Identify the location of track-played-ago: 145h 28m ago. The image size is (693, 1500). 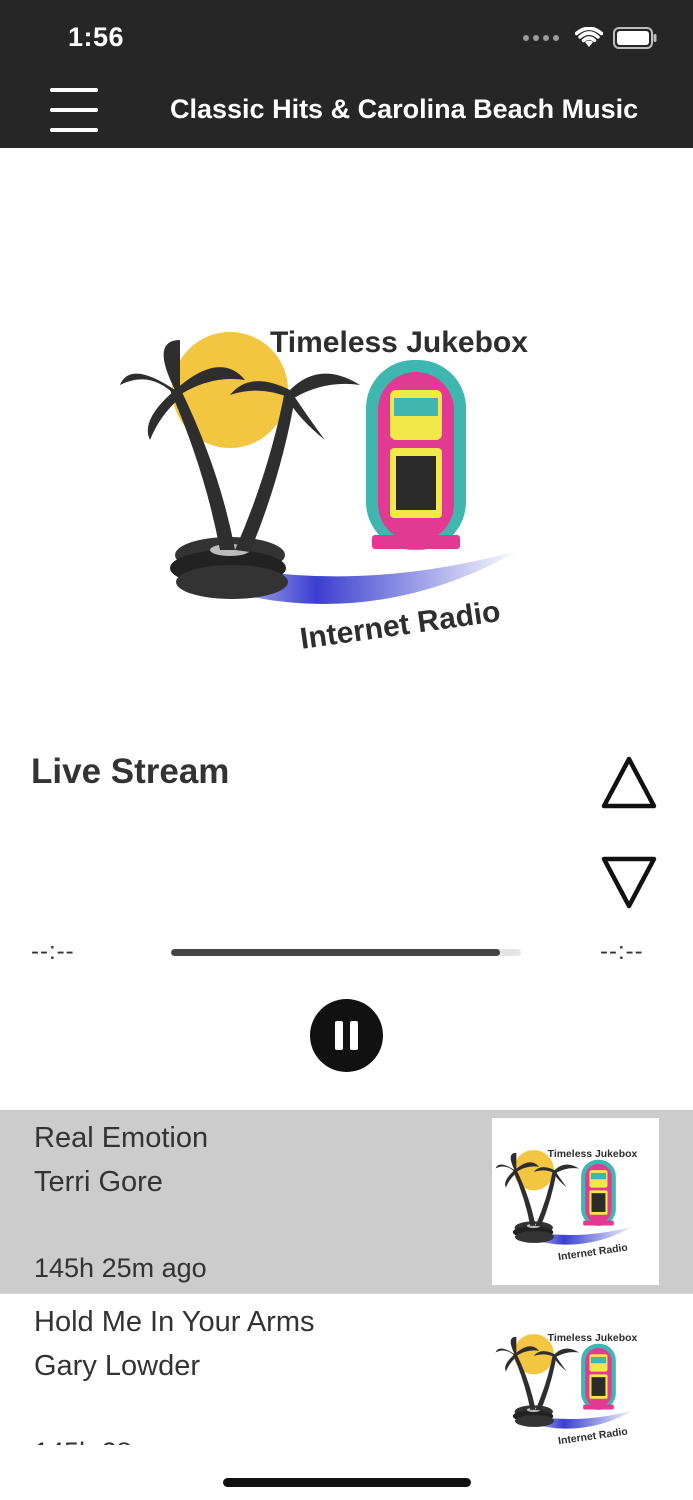
(120, 1441).